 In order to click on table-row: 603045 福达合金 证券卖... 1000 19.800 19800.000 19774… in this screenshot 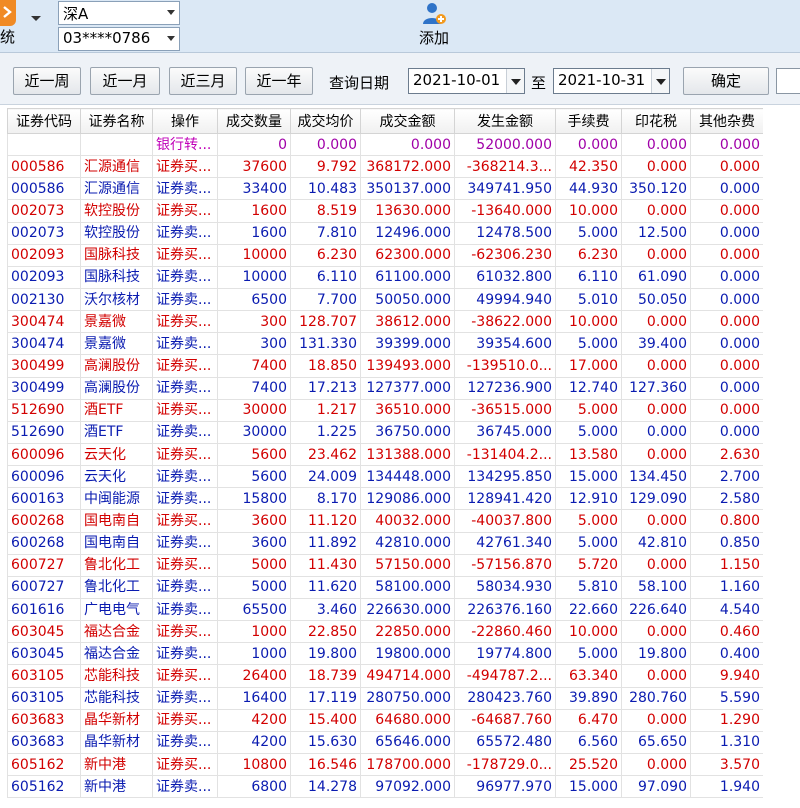, I will do `click(385, 654)`.